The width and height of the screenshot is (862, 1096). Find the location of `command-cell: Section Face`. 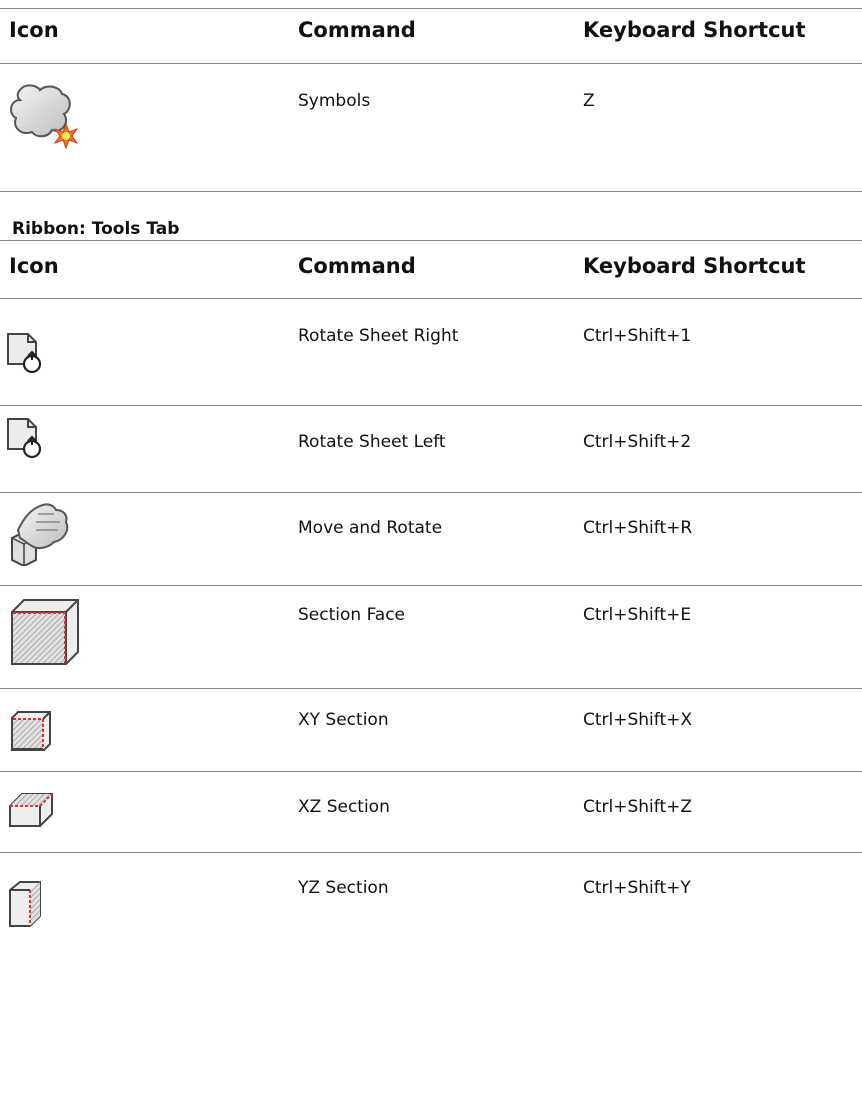

command-cell: Section Face is located at coordinates (352, 615).